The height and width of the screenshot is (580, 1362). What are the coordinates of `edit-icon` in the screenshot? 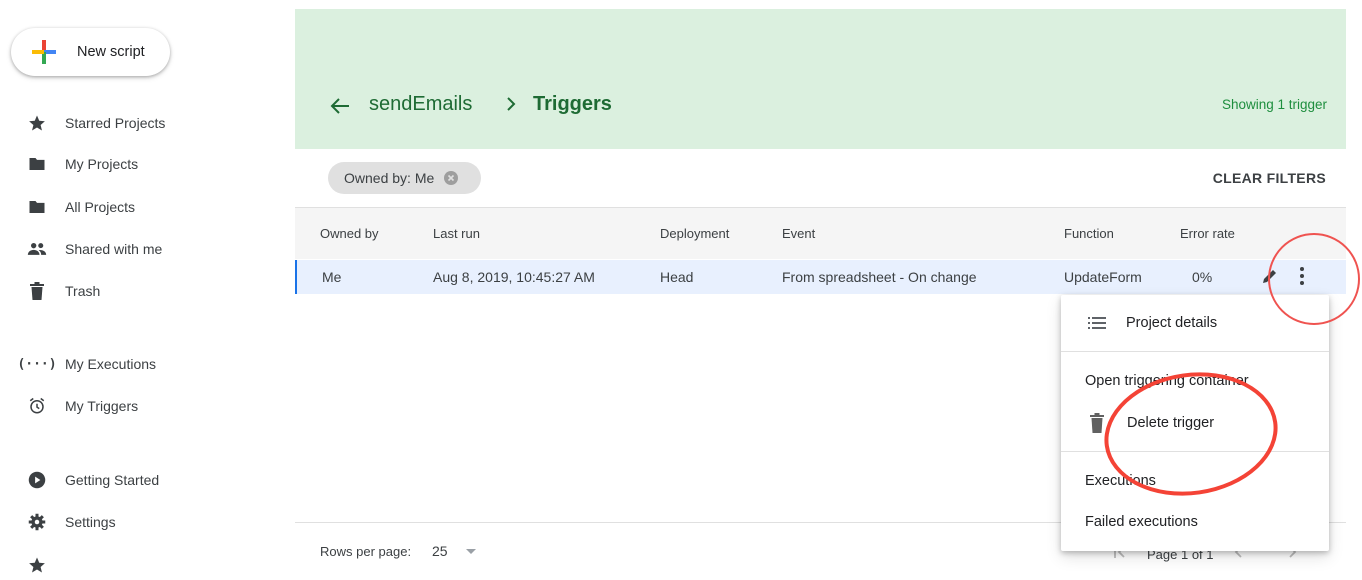 It's located at (1270, 276).